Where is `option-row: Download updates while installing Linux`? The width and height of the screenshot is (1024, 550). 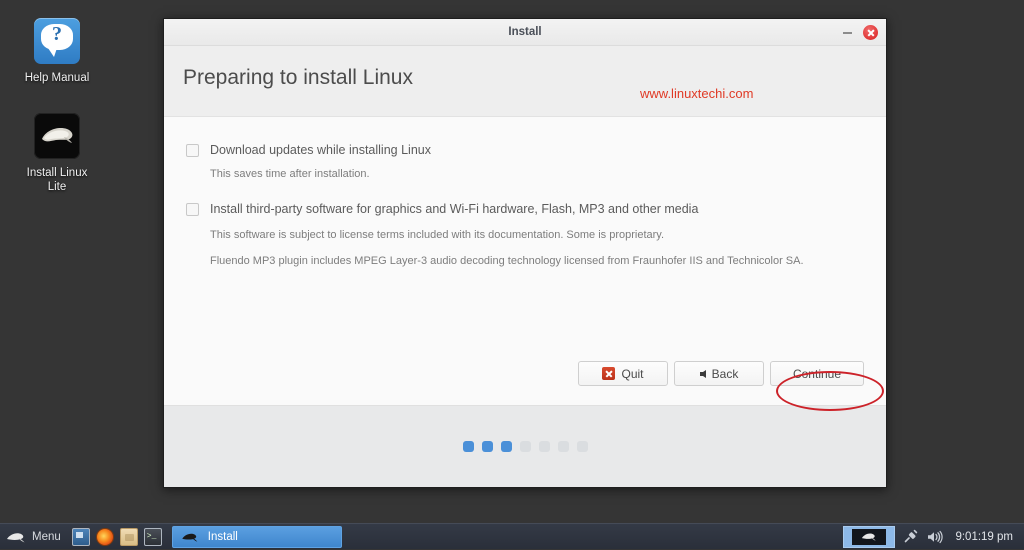 option-row: Download updates while installing Linux is located at coordinates (525, 150).